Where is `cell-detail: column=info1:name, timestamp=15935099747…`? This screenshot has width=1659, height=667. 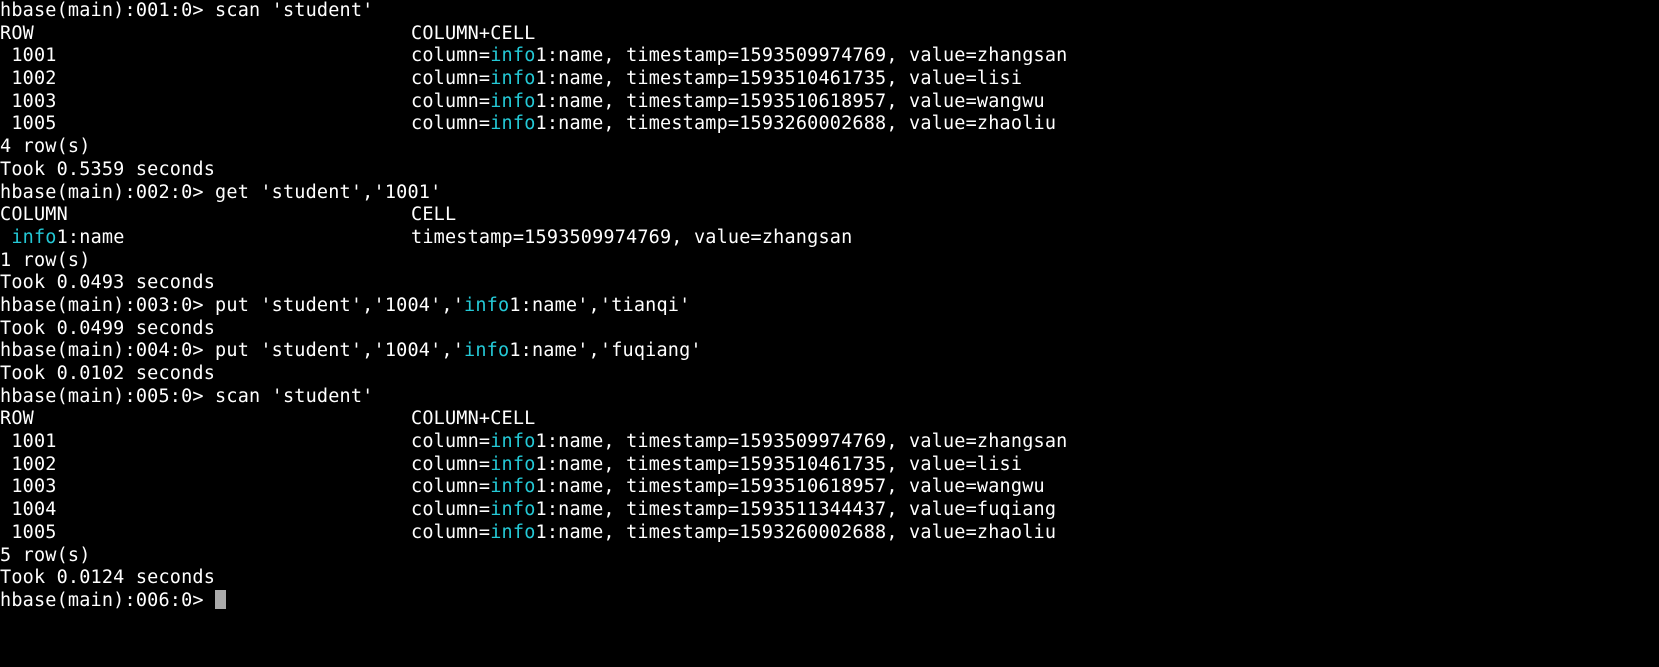
cell-detail: column=info1:name, timestamp=15935099747… is located at coordinates (739, 442).